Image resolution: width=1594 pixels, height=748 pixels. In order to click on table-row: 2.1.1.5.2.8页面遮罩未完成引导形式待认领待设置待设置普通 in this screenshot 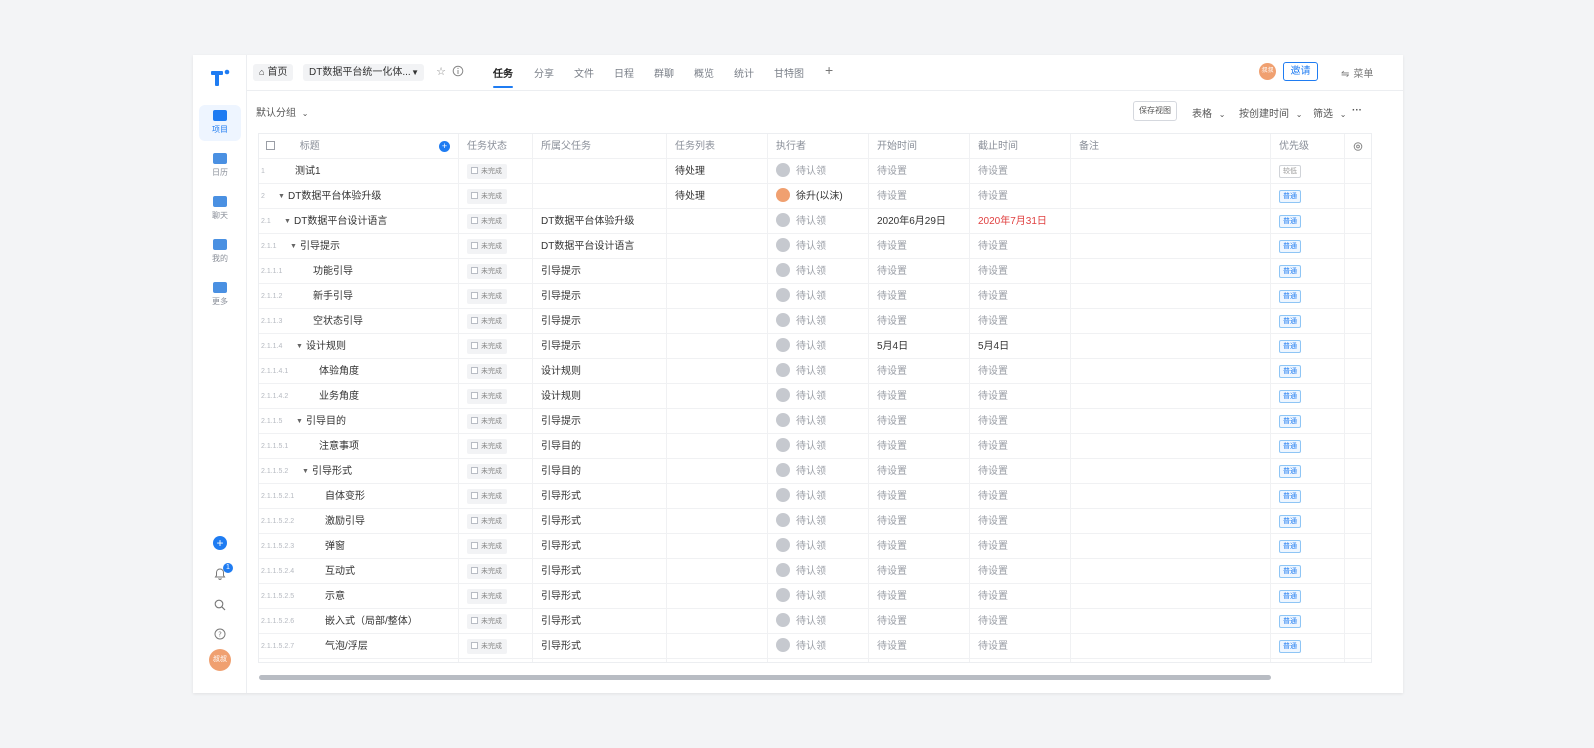, I will do `click(815, 660)`.